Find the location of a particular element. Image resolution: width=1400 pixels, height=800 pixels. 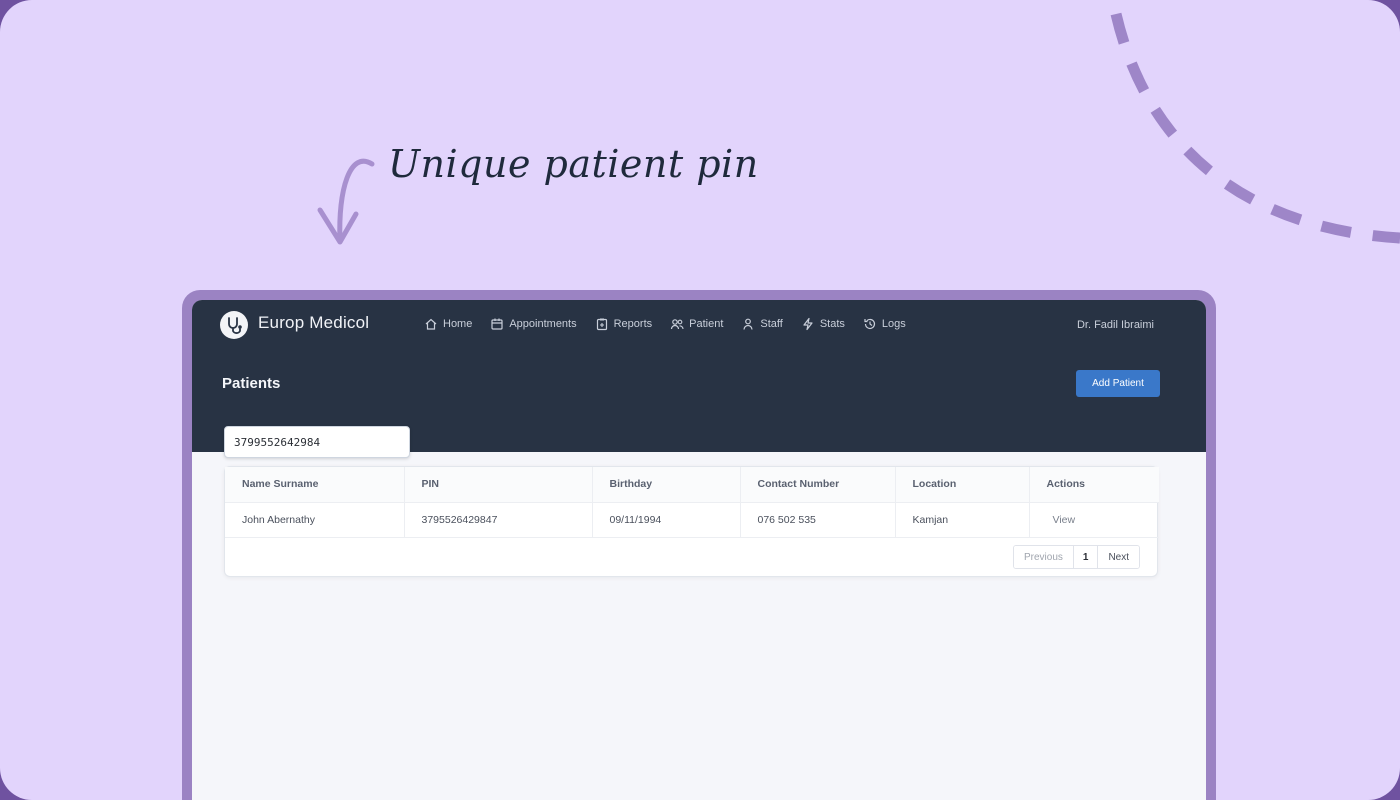

nav-item-appointments: Appointments is located at coordinates (533, 324).